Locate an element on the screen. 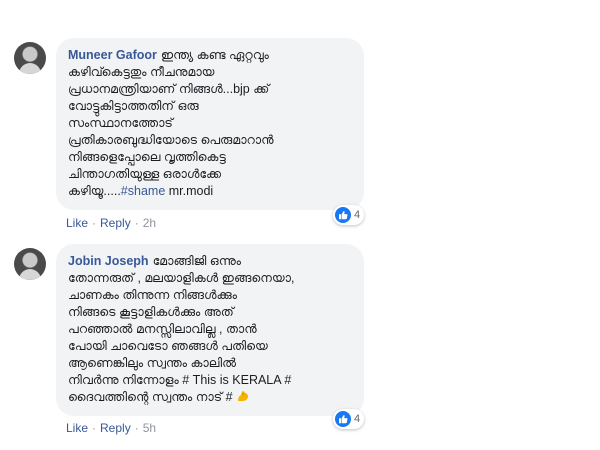  comment-actions: Like · Reply · 2h is located at coordinates (111, 223).